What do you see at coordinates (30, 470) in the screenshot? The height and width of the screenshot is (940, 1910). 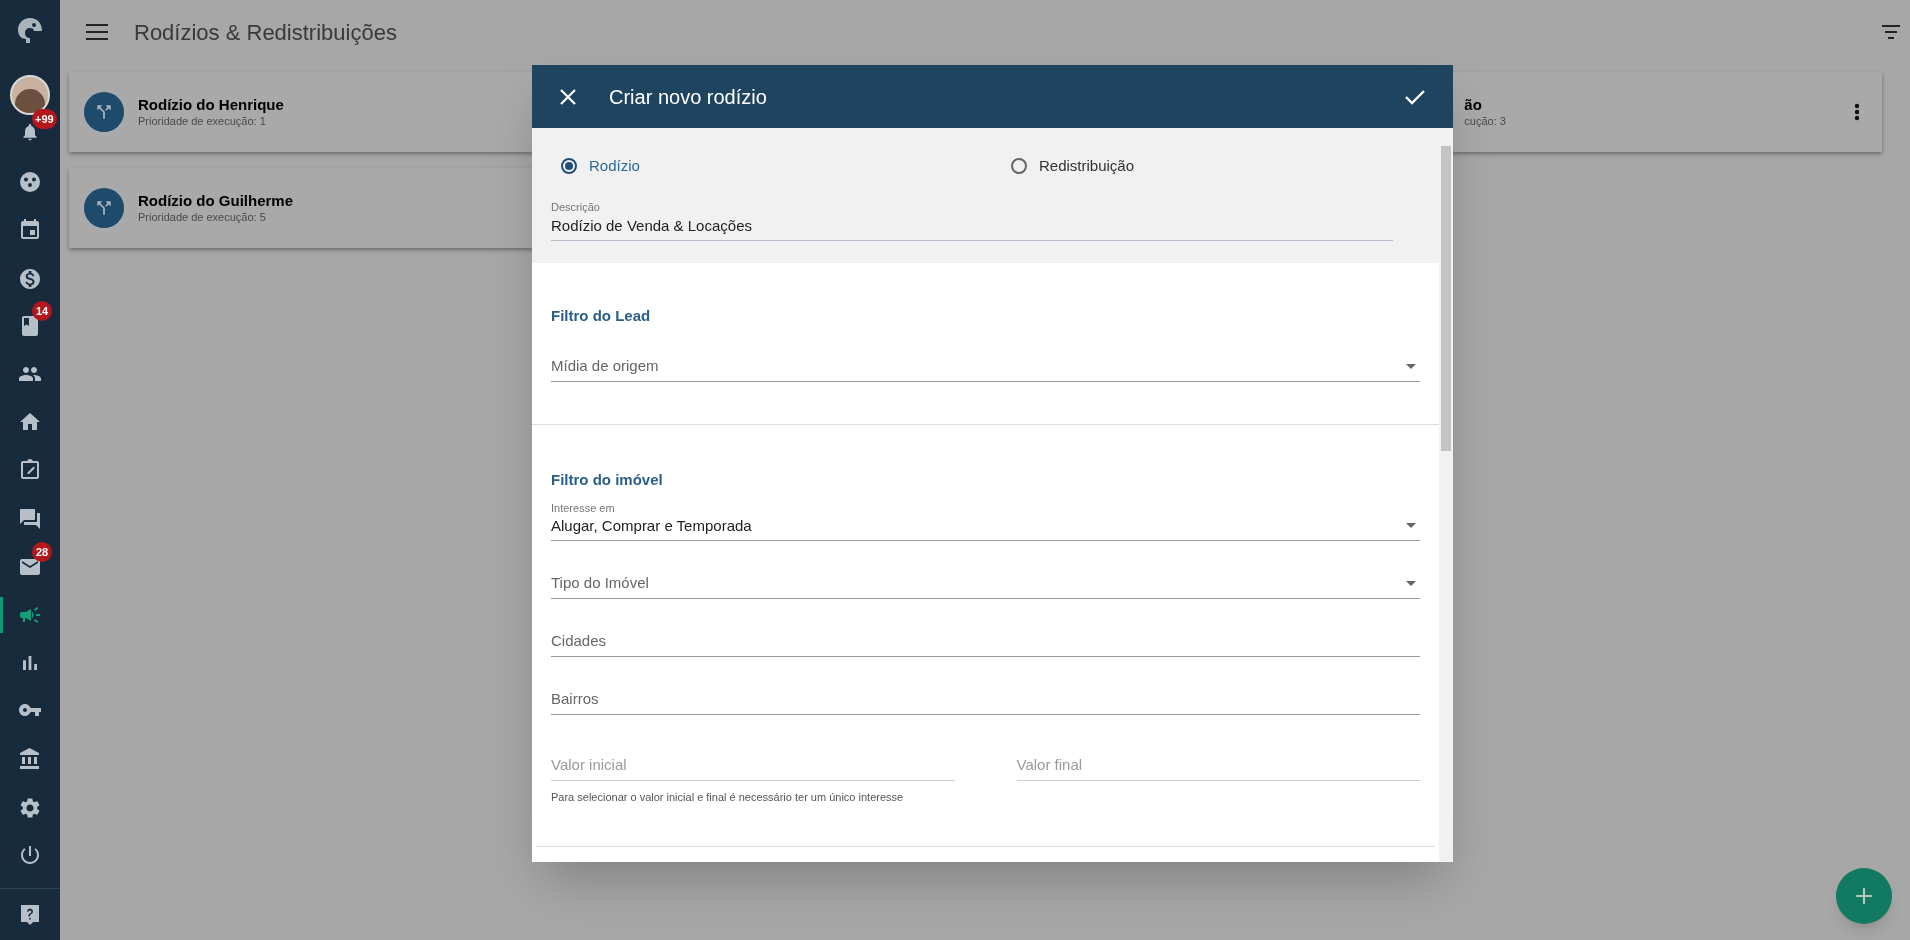 I see `clipboard-edit-icon` at bounding box center [30, 470].